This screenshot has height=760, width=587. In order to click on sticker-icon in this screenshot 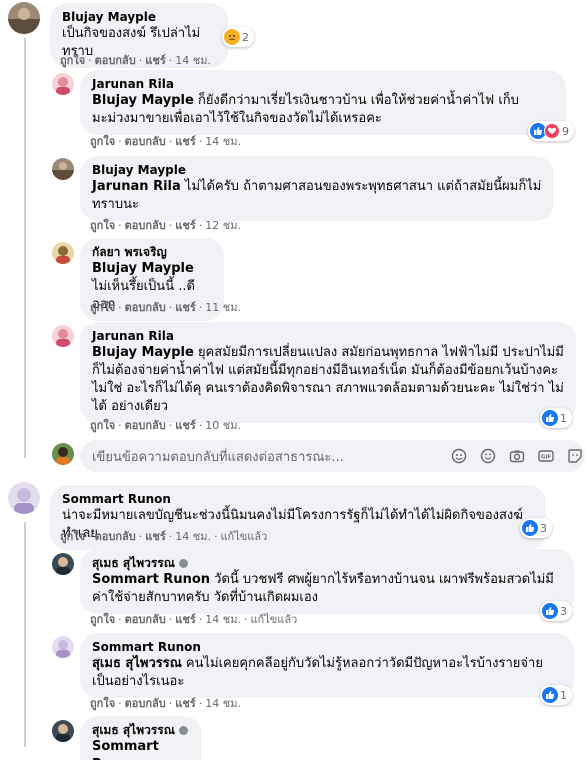, I will do `click(459, 456)`.